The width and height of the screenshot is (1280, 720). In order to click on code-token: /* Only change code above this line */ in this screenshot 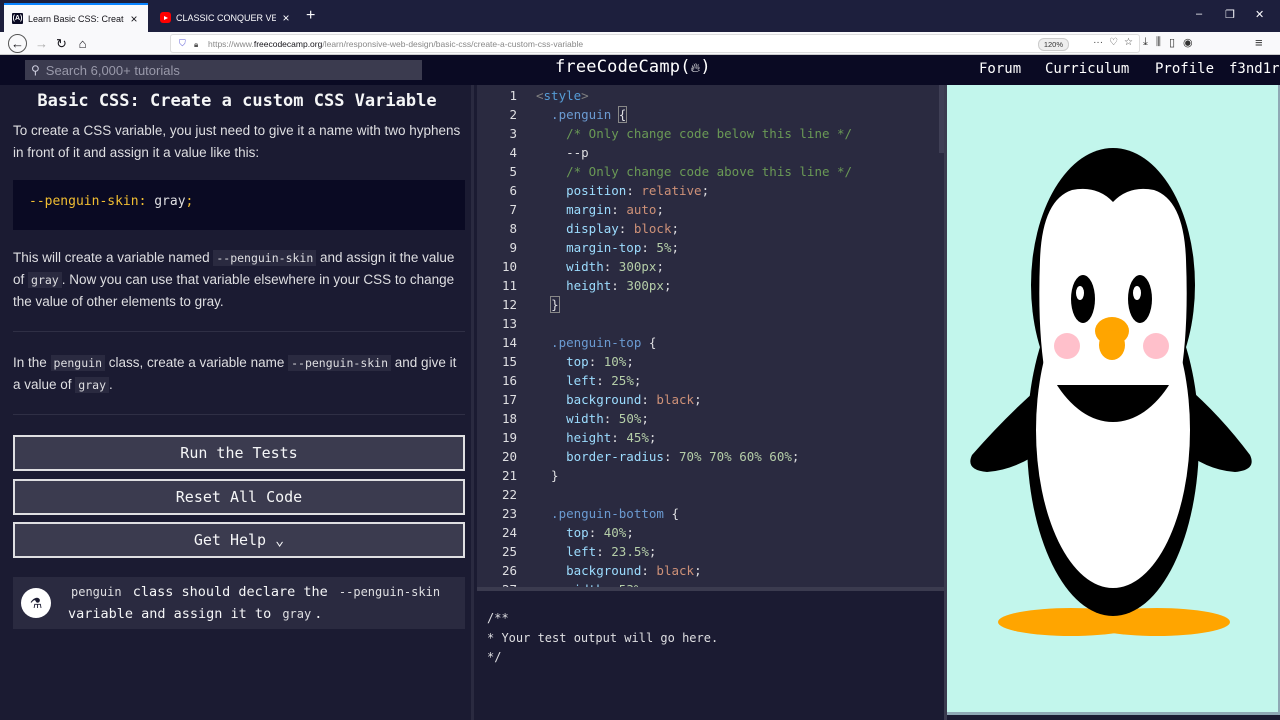, I will do `click(694, 171)`.